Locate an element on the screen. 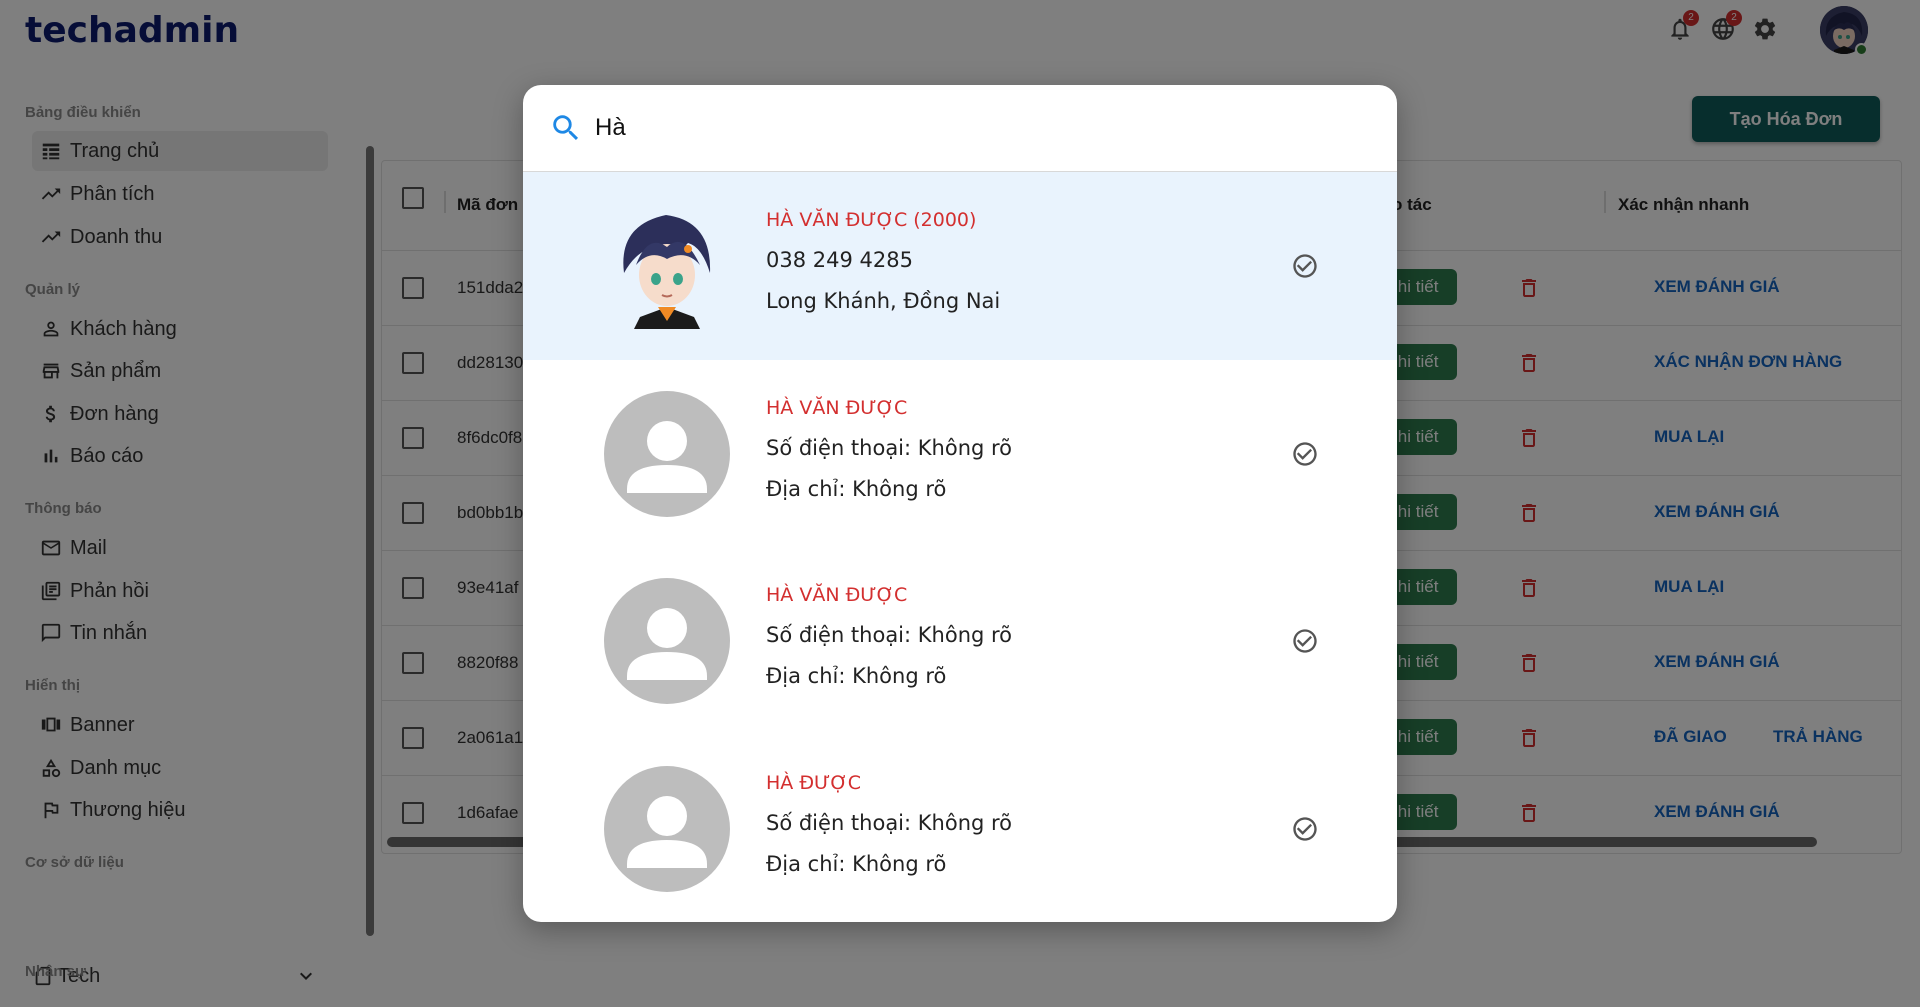 The width and height of the screenshot is (1920, 1007). search-icon is located at coordinates (566, 128).